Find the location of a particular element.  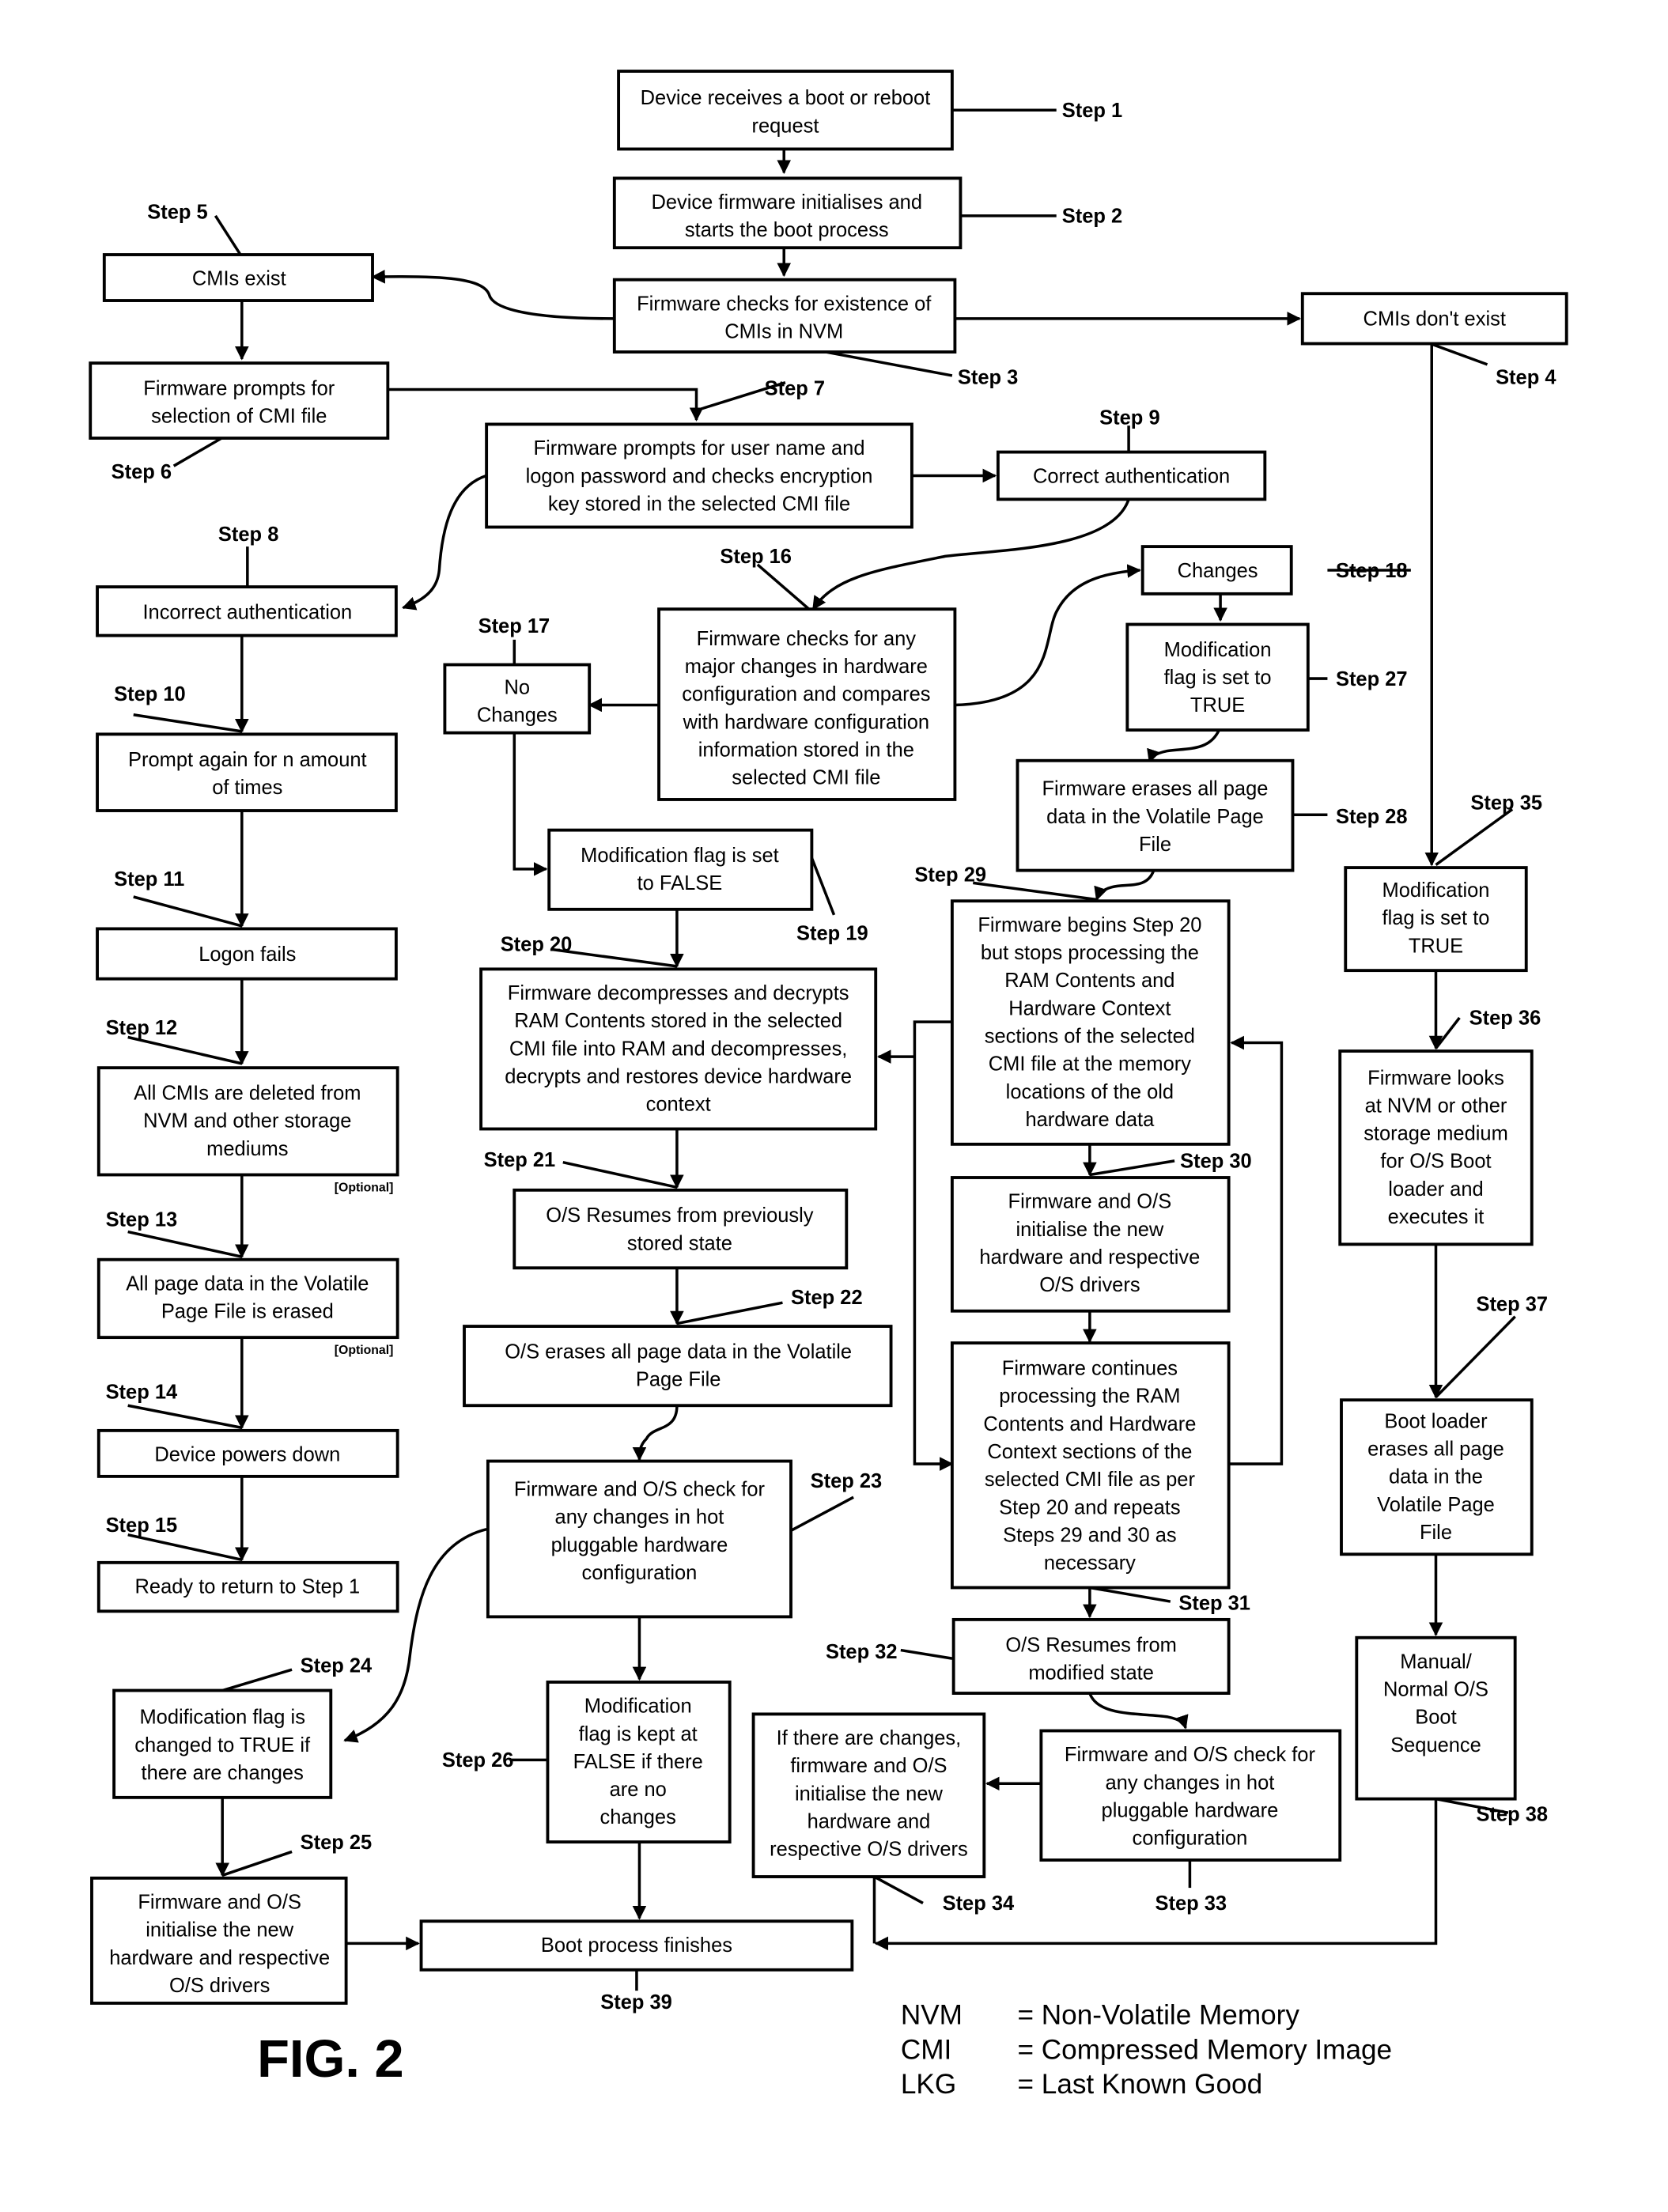

svg-text: Device powers down is located at coordinates (247, 1455).